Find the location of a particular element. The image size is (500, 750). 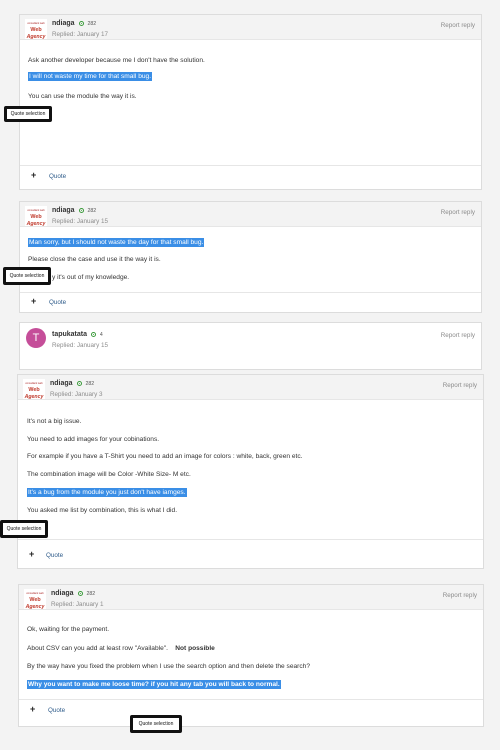

author-name: tapukatata 4 is located at coordinates (77, 334).